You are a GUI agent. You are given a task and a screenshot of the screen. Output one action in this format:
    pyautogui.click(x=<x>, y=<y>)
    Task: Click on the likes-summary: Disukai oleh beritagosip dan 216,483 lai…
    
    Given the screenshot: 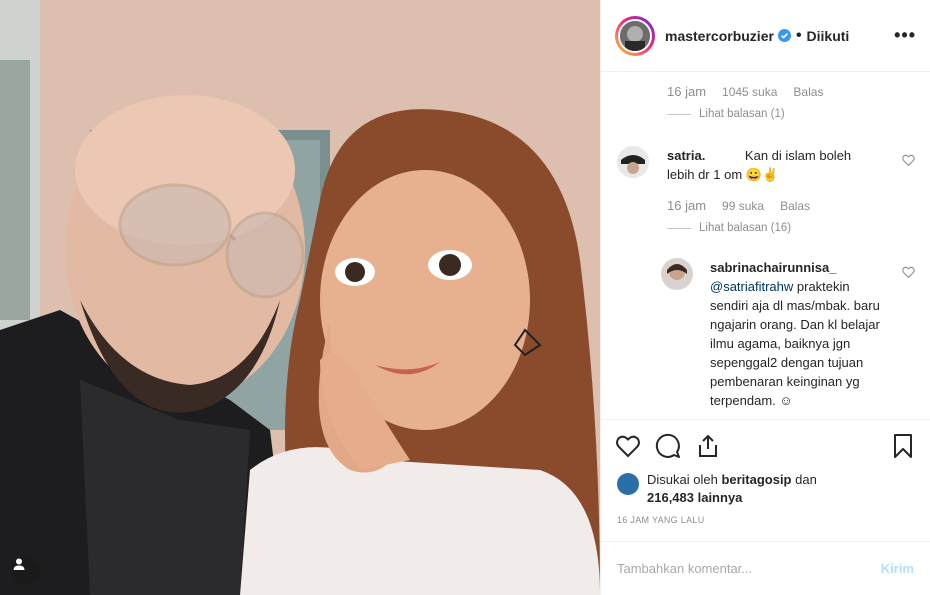 What is the action you would take?
    pyautogui.click(x=765, y=493)
    